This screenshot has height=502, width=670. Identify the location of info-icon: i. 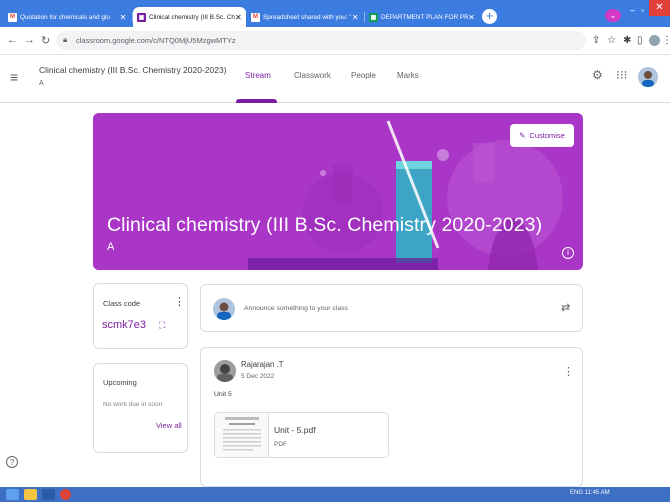
(568, 253).